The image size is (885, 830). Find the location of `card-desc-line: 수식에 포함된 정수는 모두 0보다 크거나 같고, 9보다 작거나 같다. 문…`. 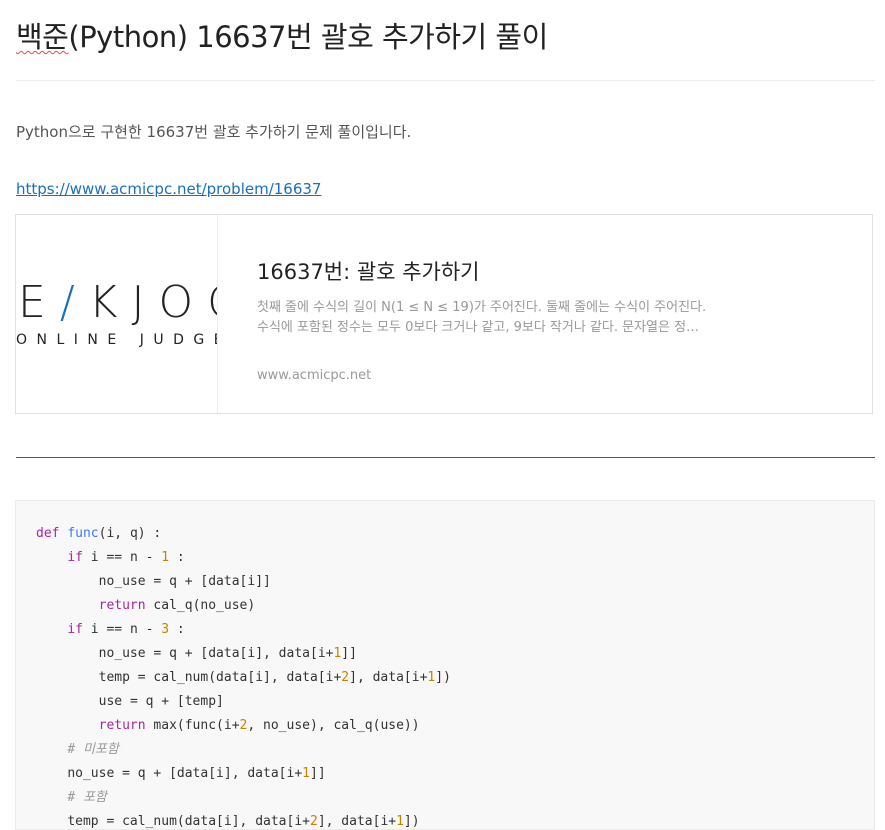

card-desc-line: 수식에 포함된 정수는 모두 0보다 크거나 같고, 9보다 작거나 같다. 문… is located at coordinates (478, 327).